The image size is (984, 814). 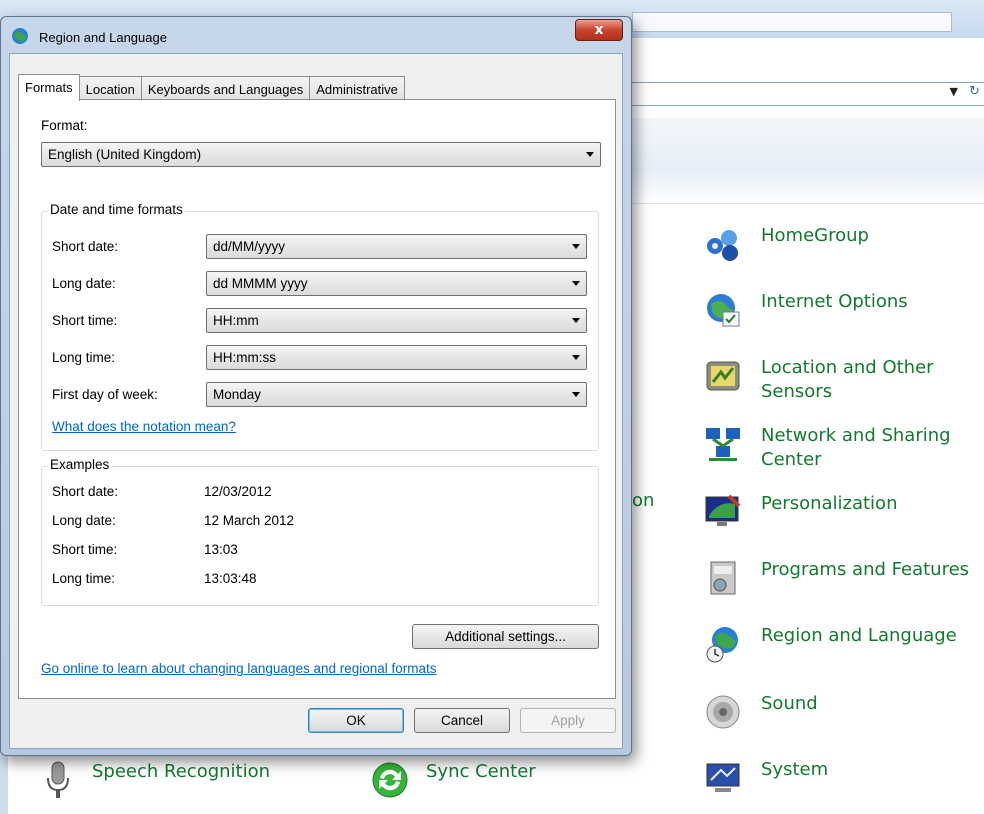 What do you see at coordinates (856, 447) in the screenshot?
I see `cp-item-label: Network and Sharing Center` at bounding box center [856, 447].